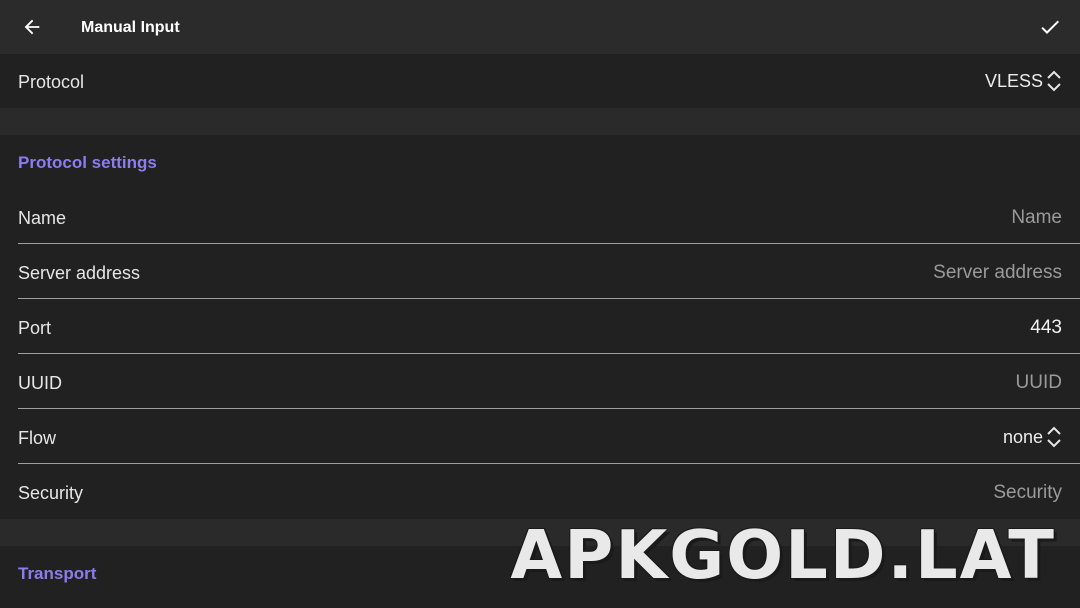 The height and width of the screenshot is (608, 1080). I want to click on uuid-input: UUID, so click(1039, 383).